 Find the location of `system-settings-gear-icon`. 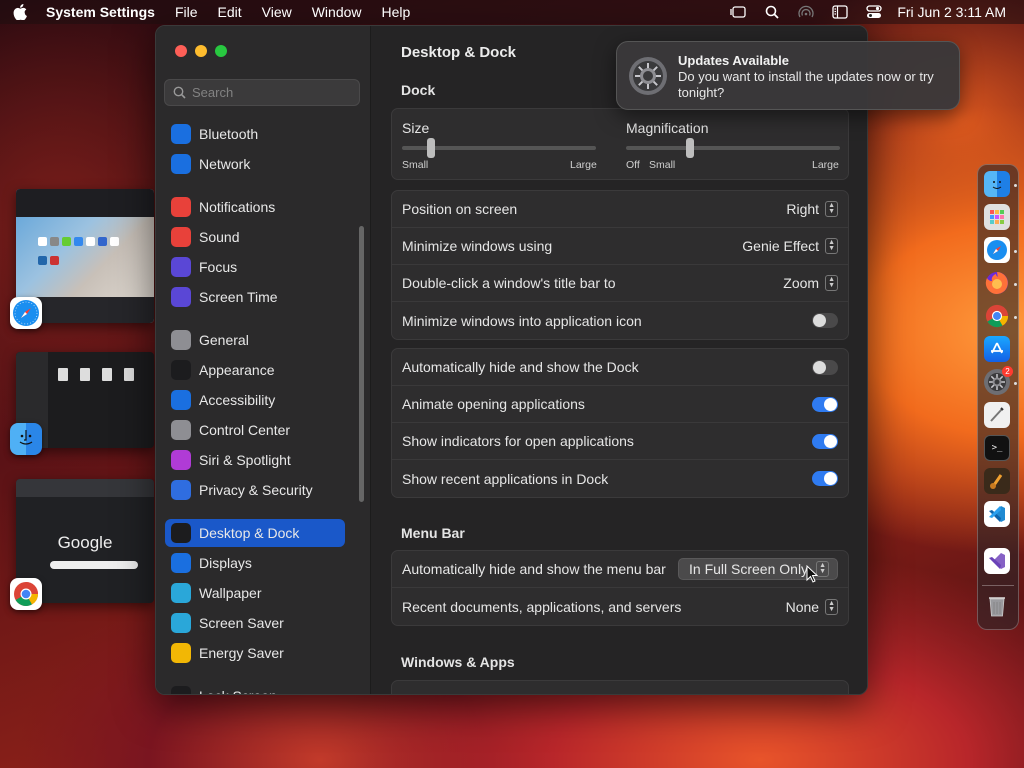

system-settings-gear-icon is located at coordinates (648, 76).